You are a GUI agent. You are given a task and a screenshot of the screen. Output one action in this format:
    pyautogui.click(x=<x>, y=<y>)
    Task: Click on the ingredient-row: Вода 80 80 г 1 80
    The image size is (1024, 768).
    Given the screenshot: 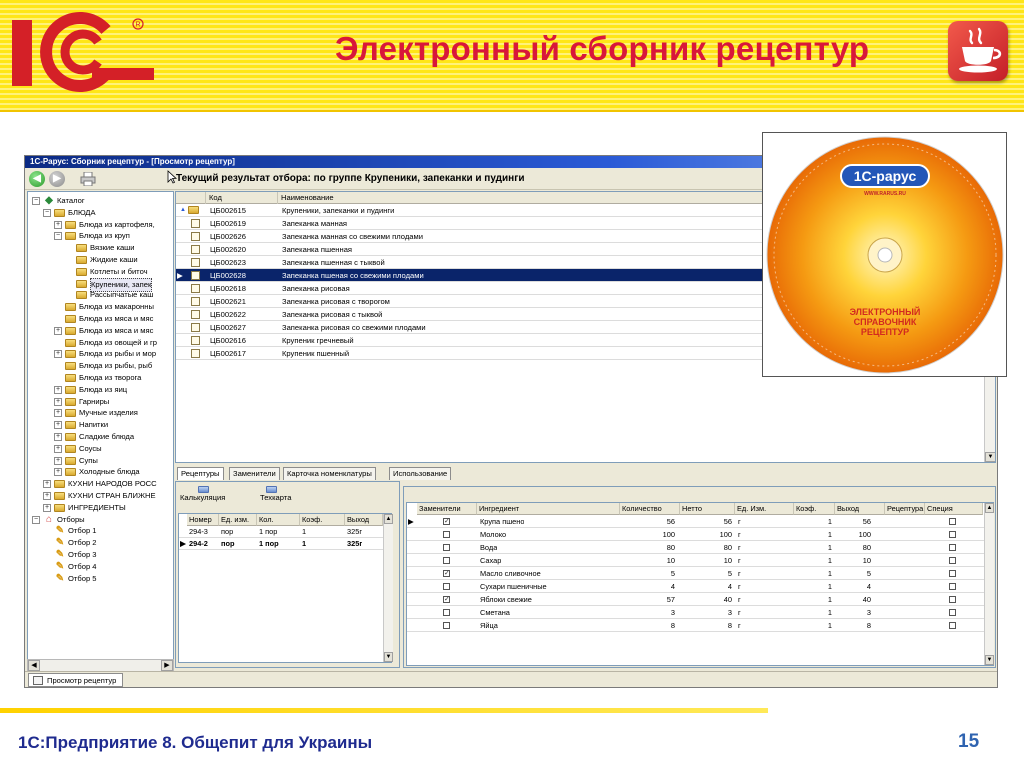 What is the action you would take?
    pyautogui.click(x=695, y=547)
    